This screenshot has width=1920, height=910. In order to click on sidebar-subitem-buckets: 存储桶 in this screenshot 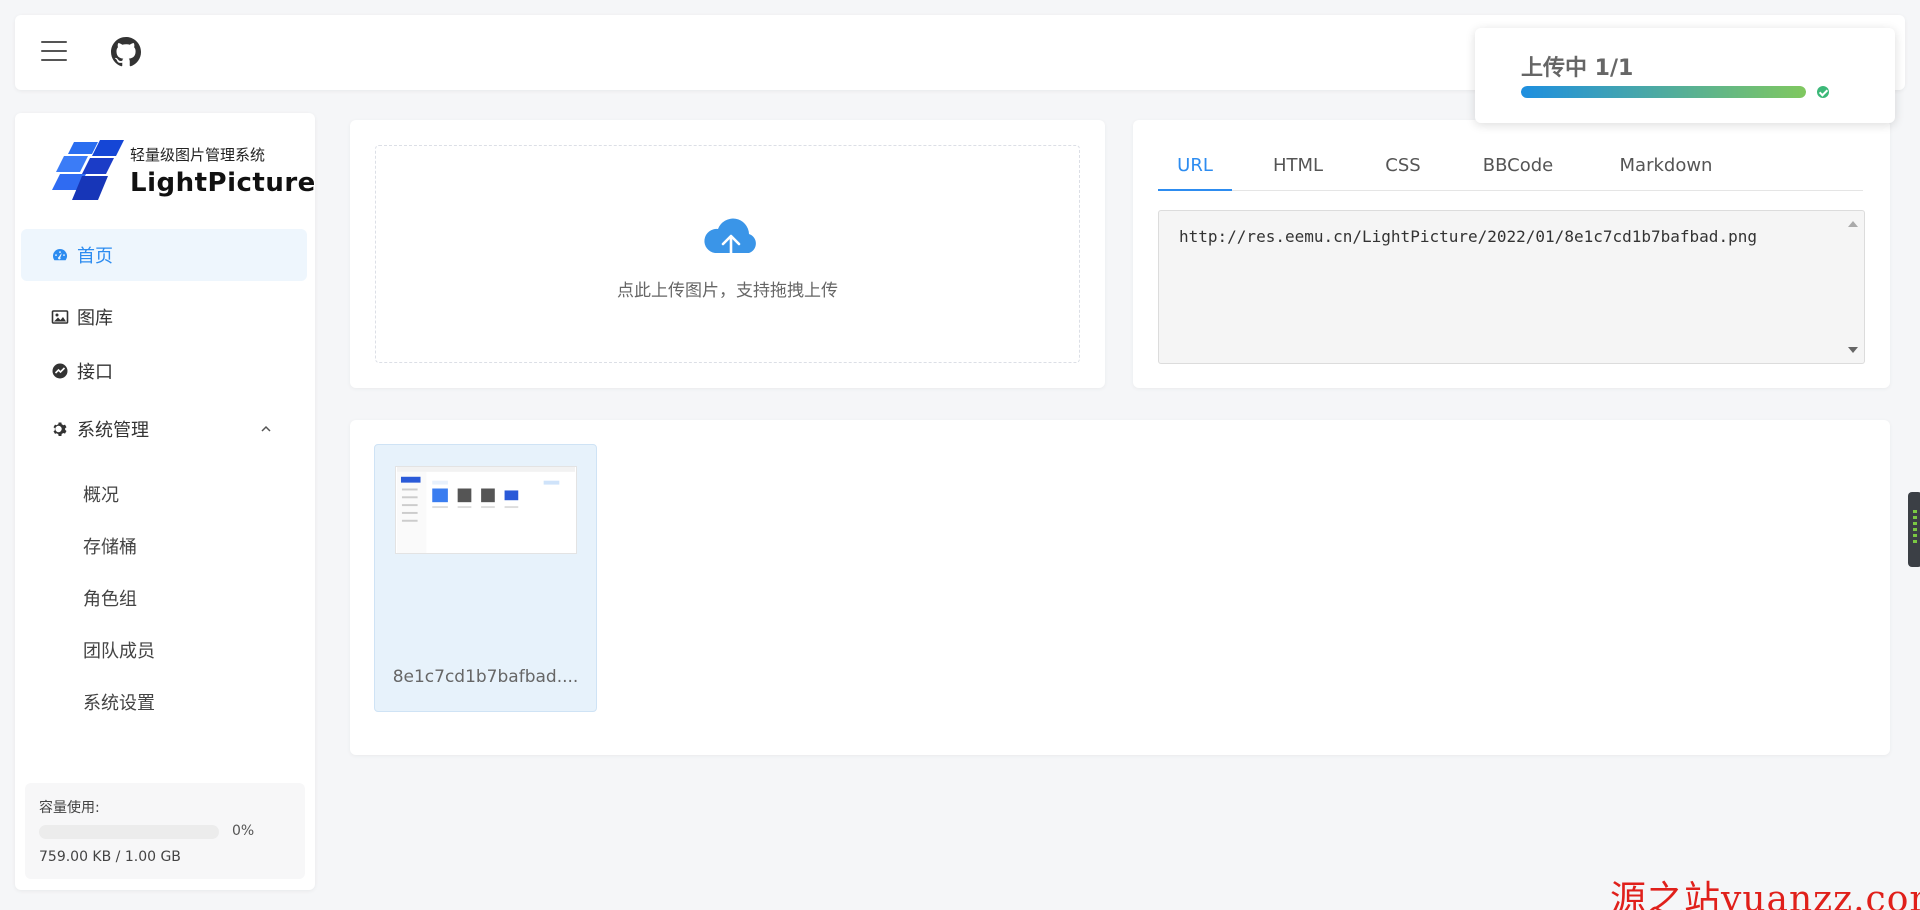, I will do `click(164, 546)`.